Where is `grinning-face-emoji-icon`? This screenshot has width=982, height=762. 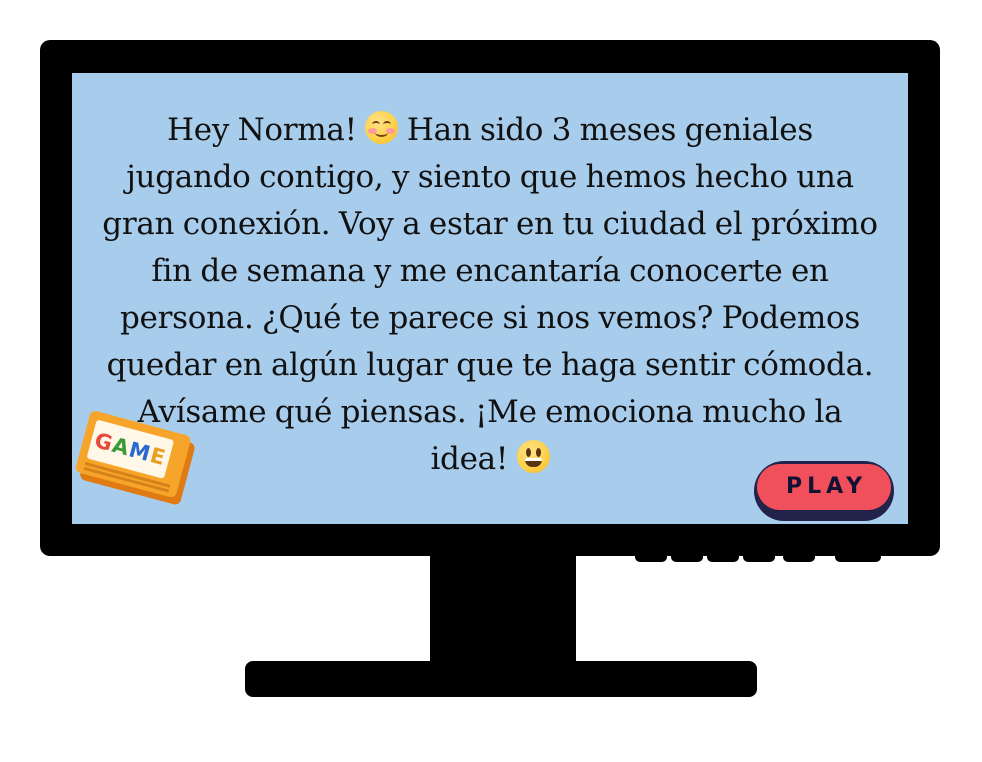
grinning-face-emoji-icon is located at coordinates (533, 456).